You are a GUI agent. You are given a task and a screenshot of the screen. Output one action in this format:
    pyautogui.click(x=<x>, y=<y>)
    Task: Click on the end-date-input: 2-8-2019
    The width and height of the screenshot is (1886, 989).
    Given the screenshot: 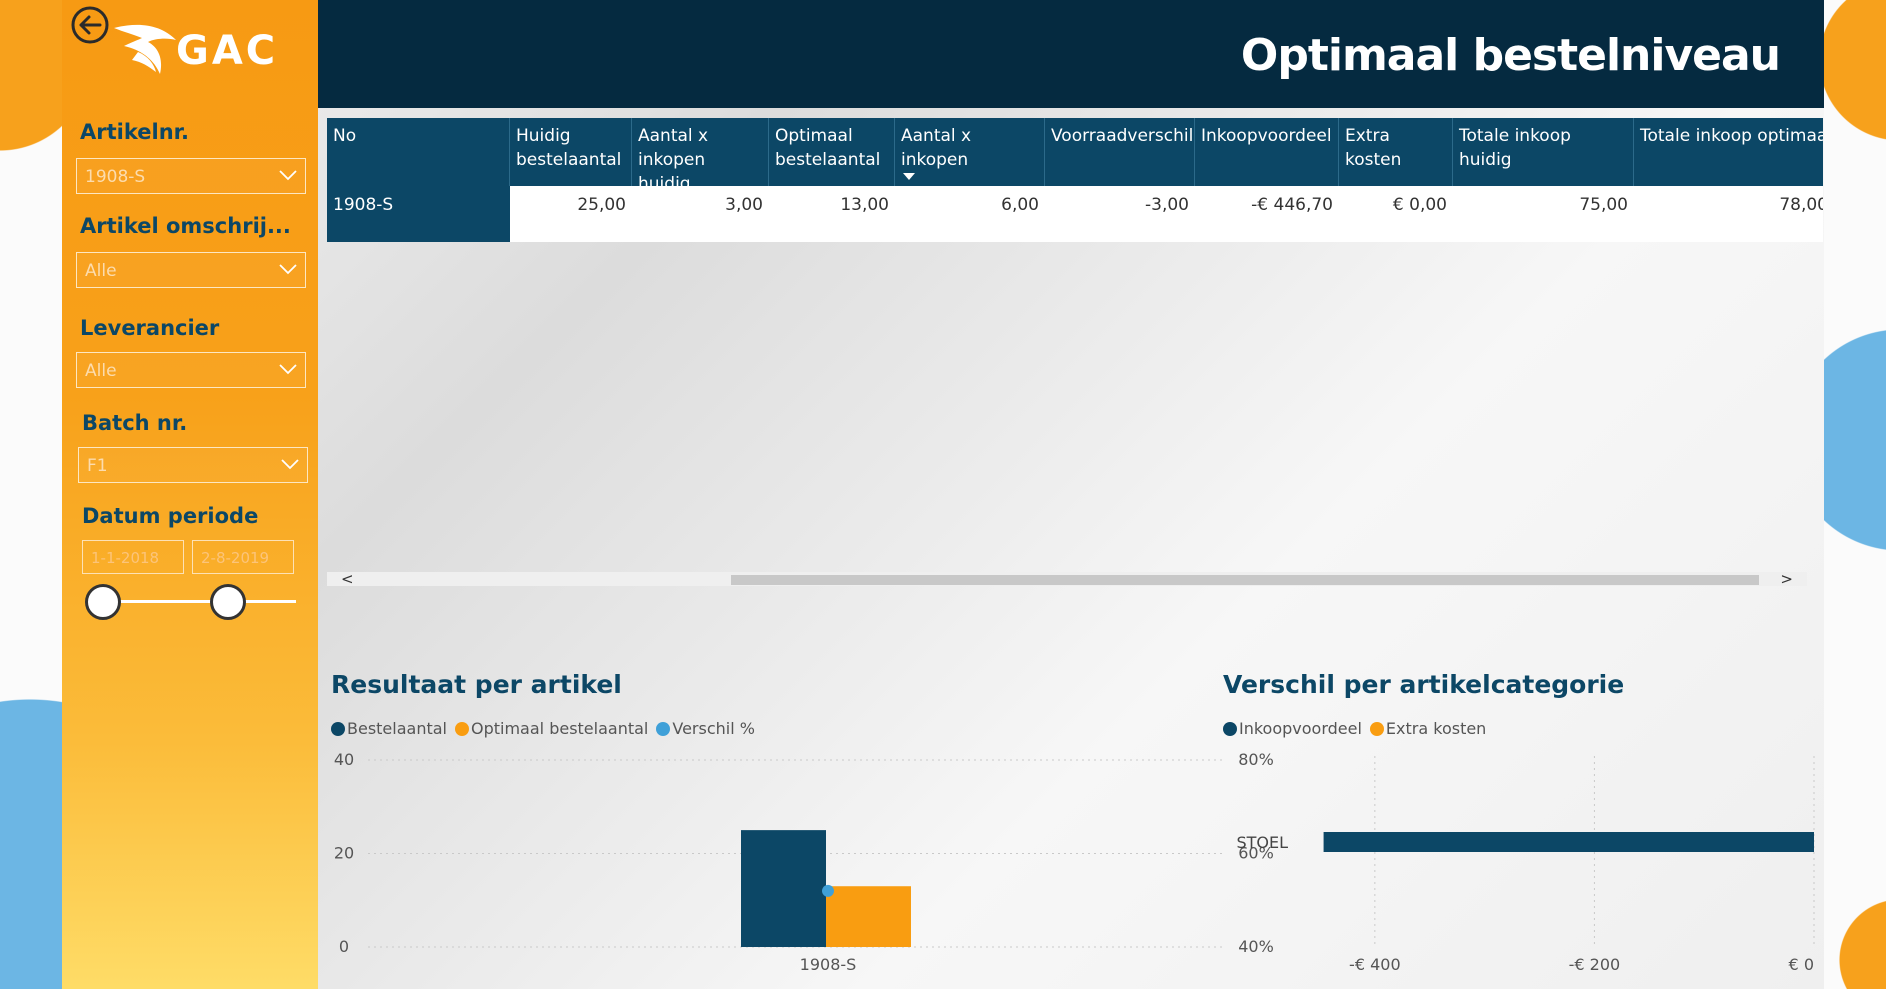 What is the action you would take?
    pyautogui.click(x=243, y=557)
    